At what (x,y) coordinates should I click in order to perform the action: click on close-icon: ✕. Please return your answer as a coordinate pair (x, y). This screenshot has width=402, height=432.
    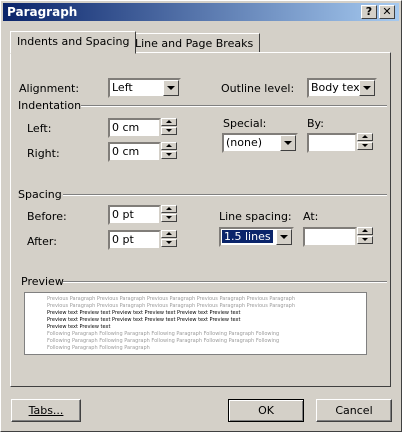
    Looking at the image, I should click on (387, 11).